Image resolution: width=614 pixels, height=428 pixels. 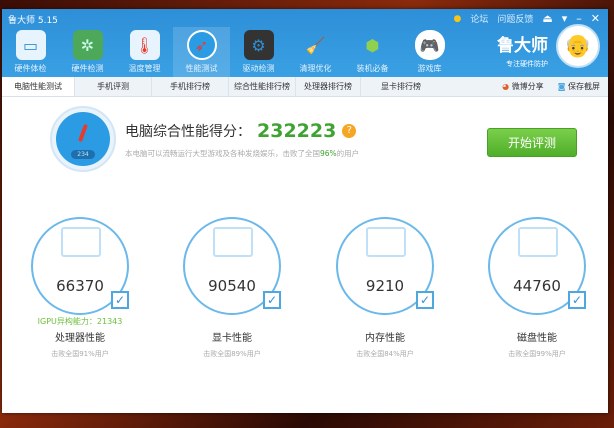 I want to click on box-icon: ⬢, so click(x=372, y=45).